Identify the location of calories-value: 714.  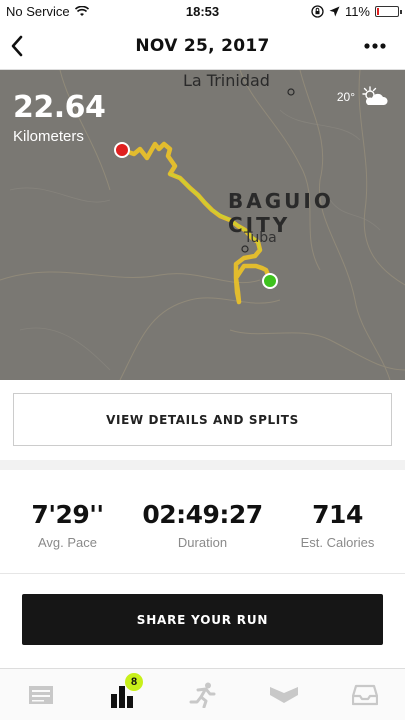
(337, 514).